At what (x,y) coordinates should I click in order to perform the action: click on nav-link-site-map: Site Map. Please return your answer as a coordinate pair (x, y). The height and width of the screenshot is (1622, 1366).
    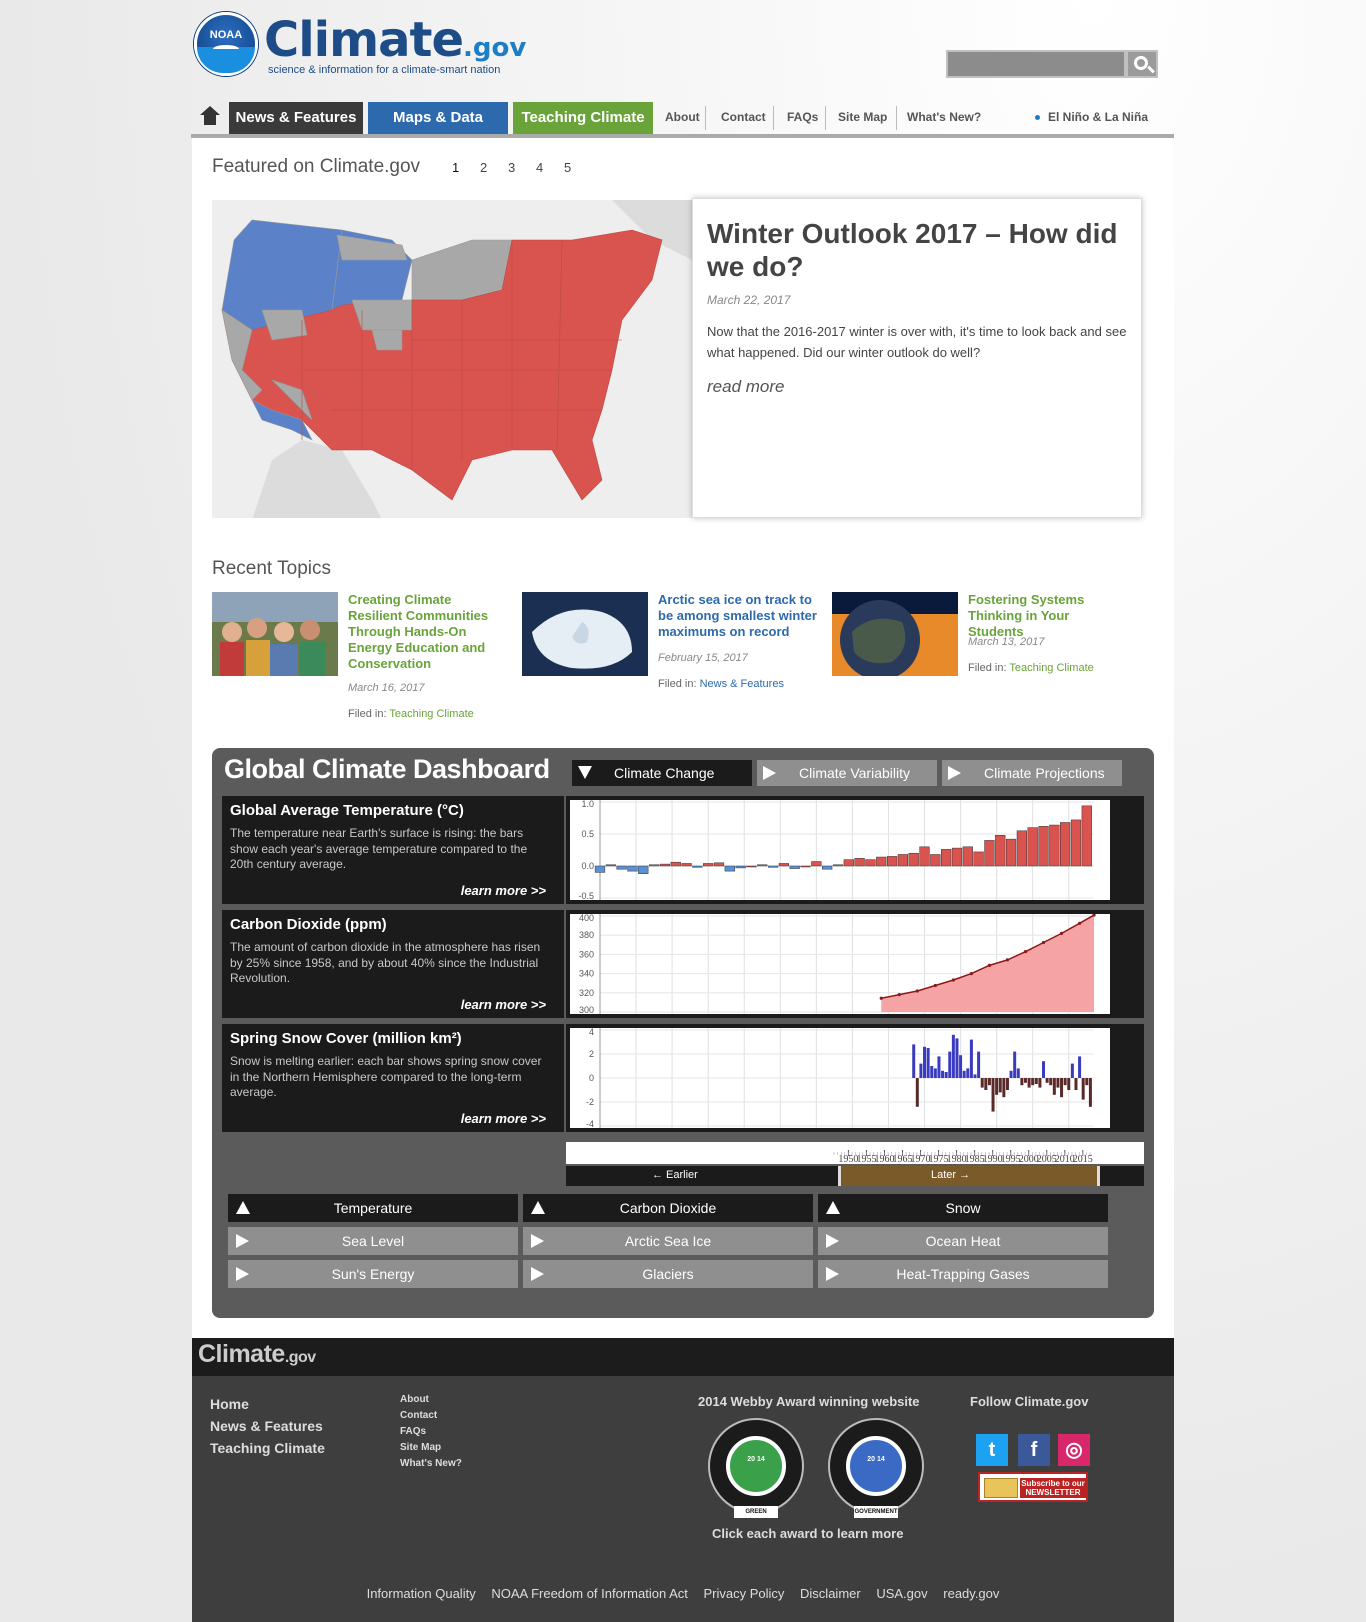
    Looking at the image, I should click on (862, 117).